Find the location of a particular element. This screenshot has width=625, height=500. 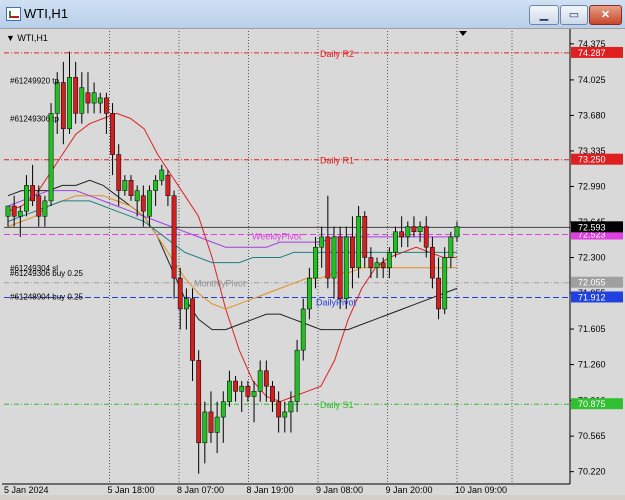

time-tick-label: 10 Jan 09:00 is located at coordinates (481, 490).